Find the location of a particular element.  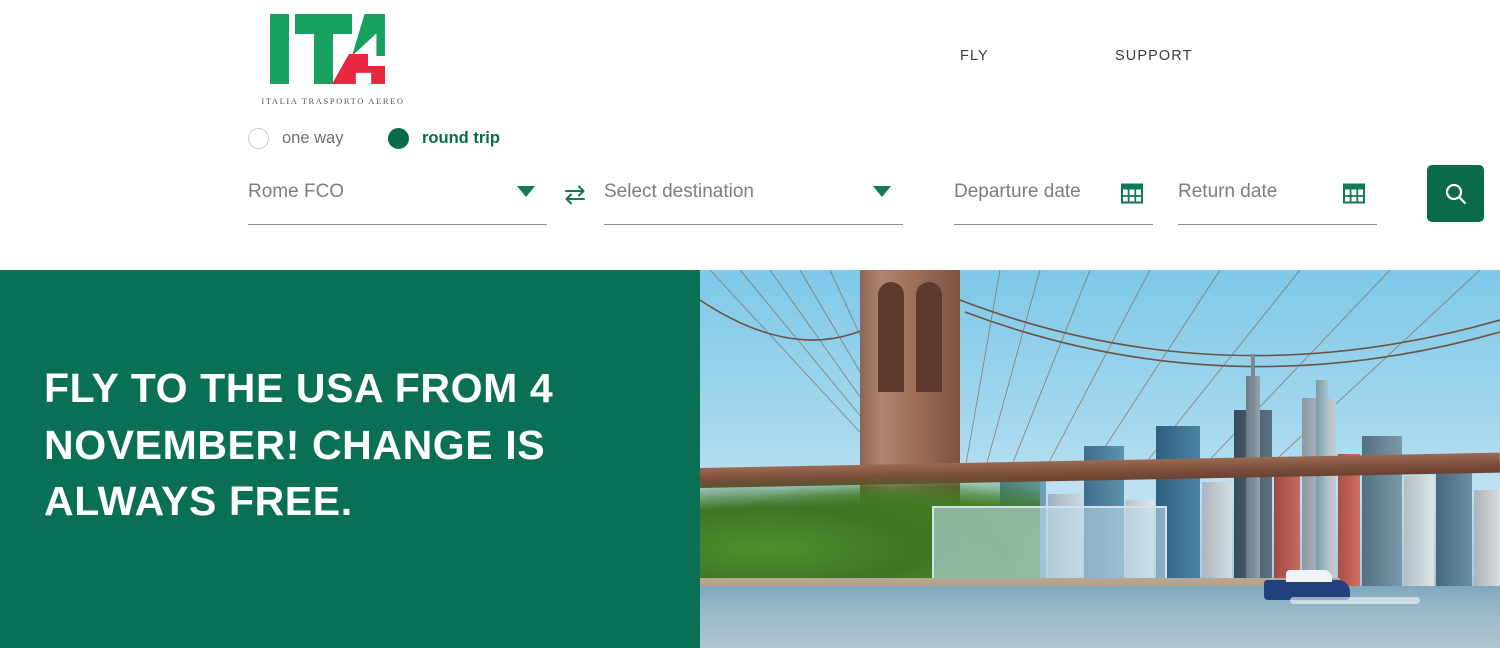

radio-button-one-way is located at coordinates (258, 138).